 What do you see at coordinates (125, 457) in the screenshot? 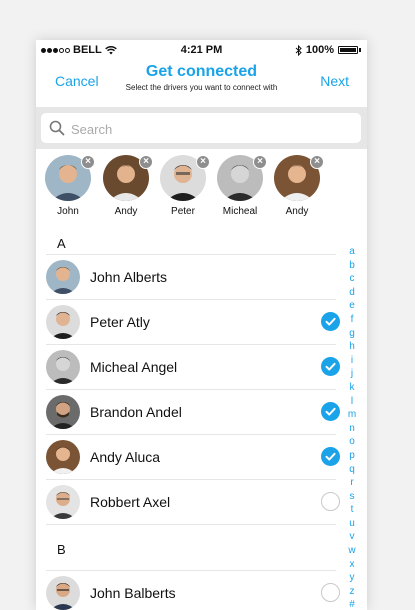
I see `contact-name: Andy Aluca` at bounding box center [125, 457].